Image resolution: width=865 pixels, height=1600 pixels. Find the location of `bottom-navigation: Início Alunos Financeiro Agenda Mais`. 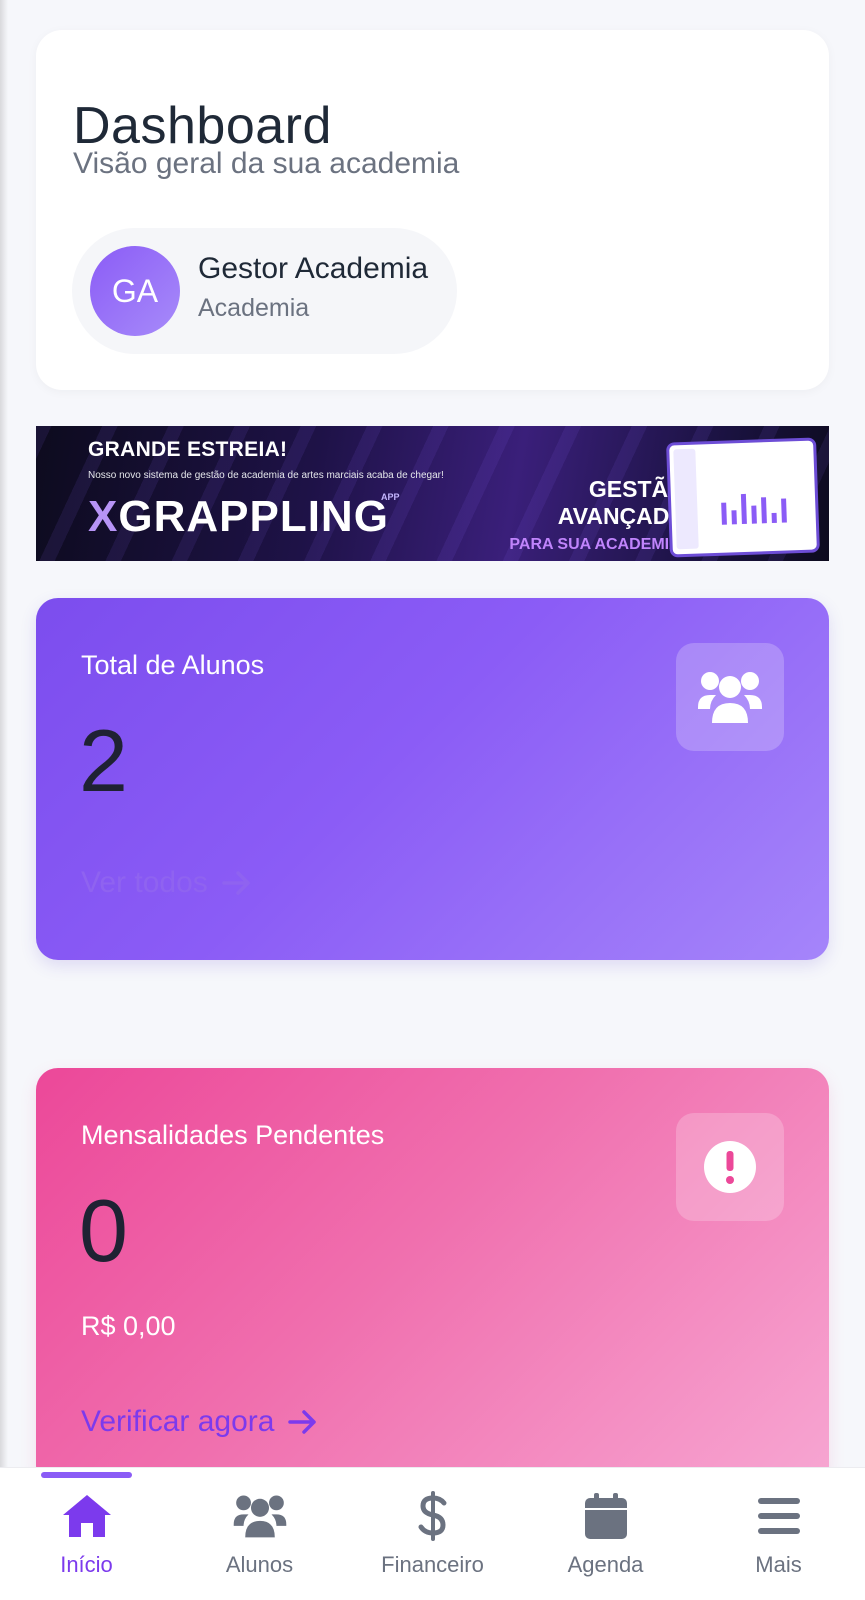

bottom-navigation: Início Alunos Financeiro Agenda Mais is located at coordinates (432, 1533).